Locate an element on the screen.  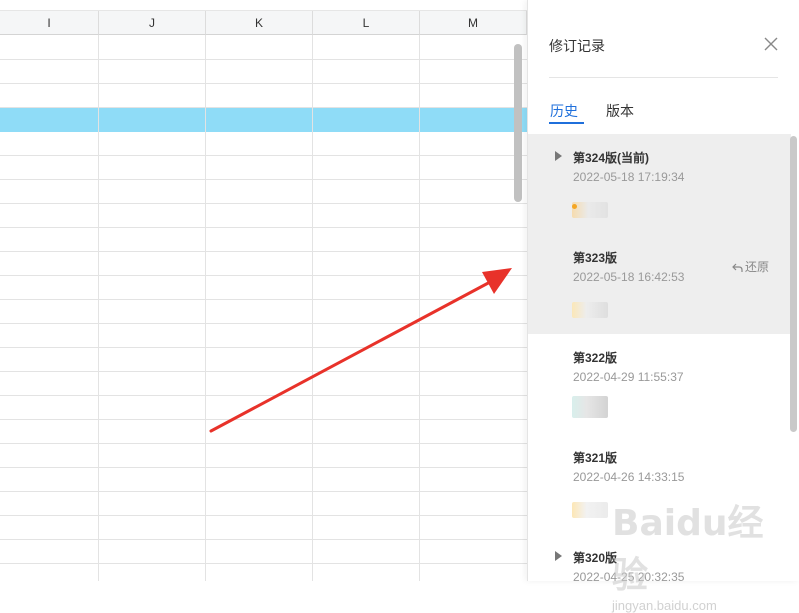
version-title: 第323版 is located at coordinates (595, 258).